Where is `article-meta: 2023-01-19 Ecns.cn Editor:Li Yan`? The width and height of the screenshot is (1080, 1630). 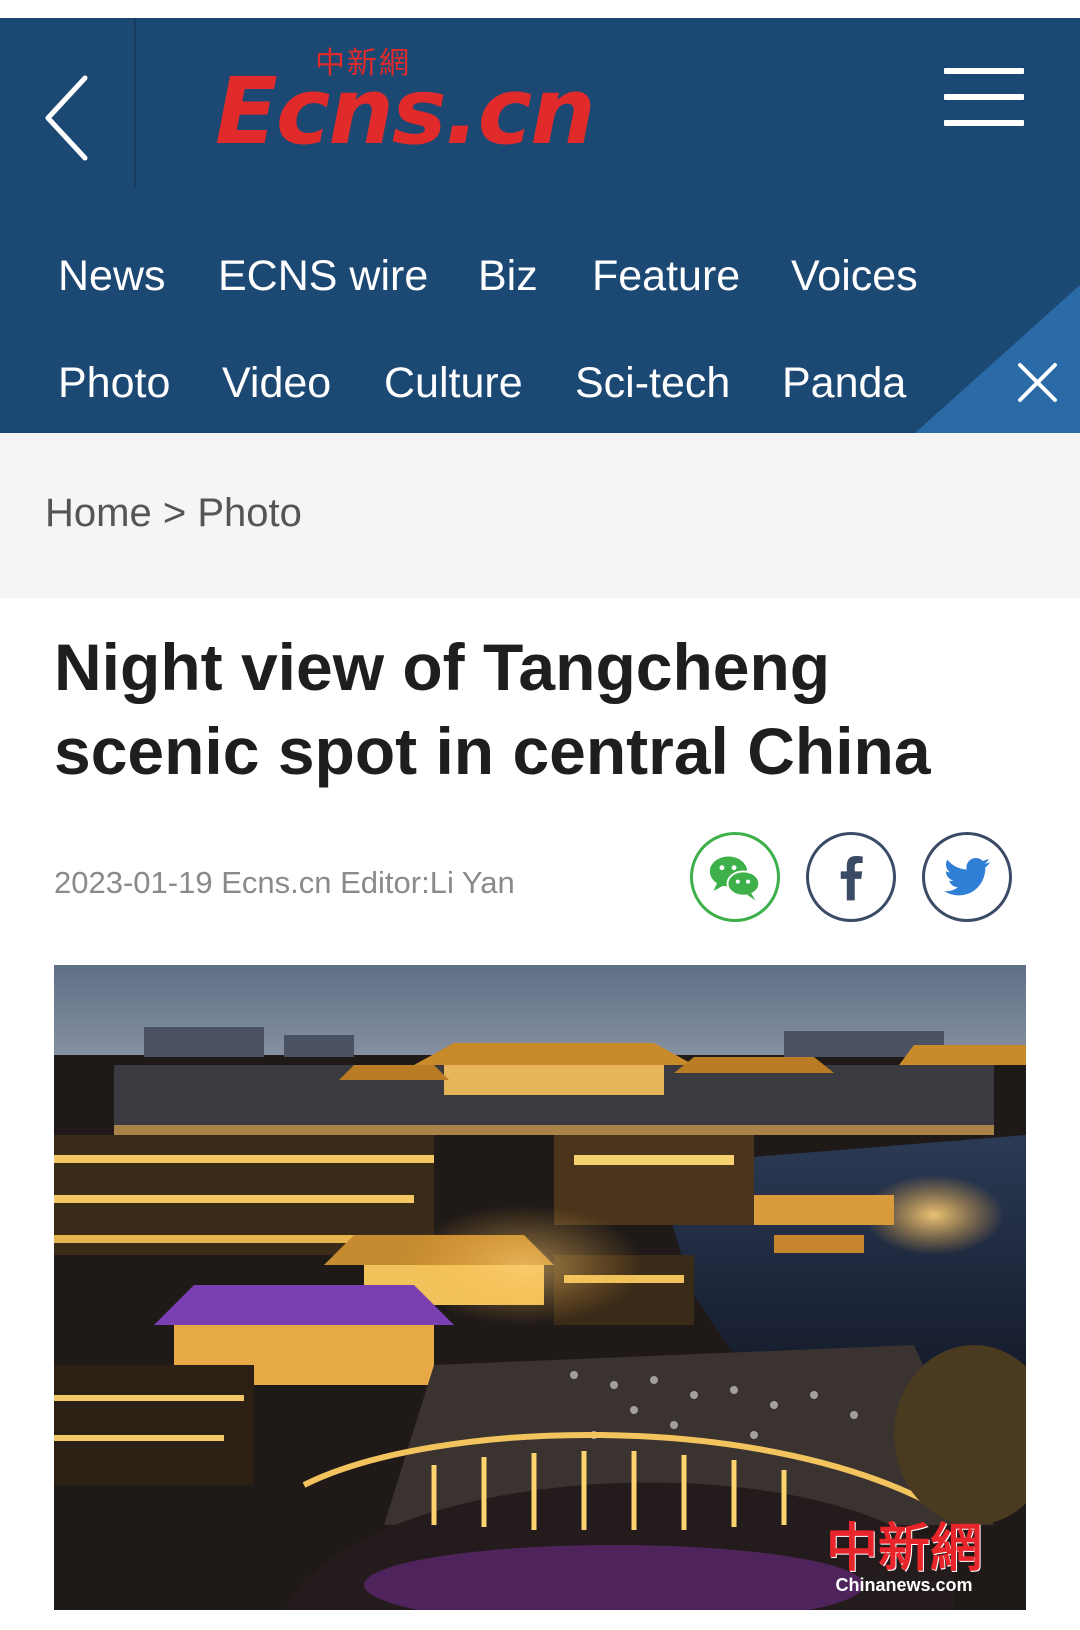 article-meta: 2023-01-19 Ecns.cn Editor:Li Yan is located at coordinates (284, 883).